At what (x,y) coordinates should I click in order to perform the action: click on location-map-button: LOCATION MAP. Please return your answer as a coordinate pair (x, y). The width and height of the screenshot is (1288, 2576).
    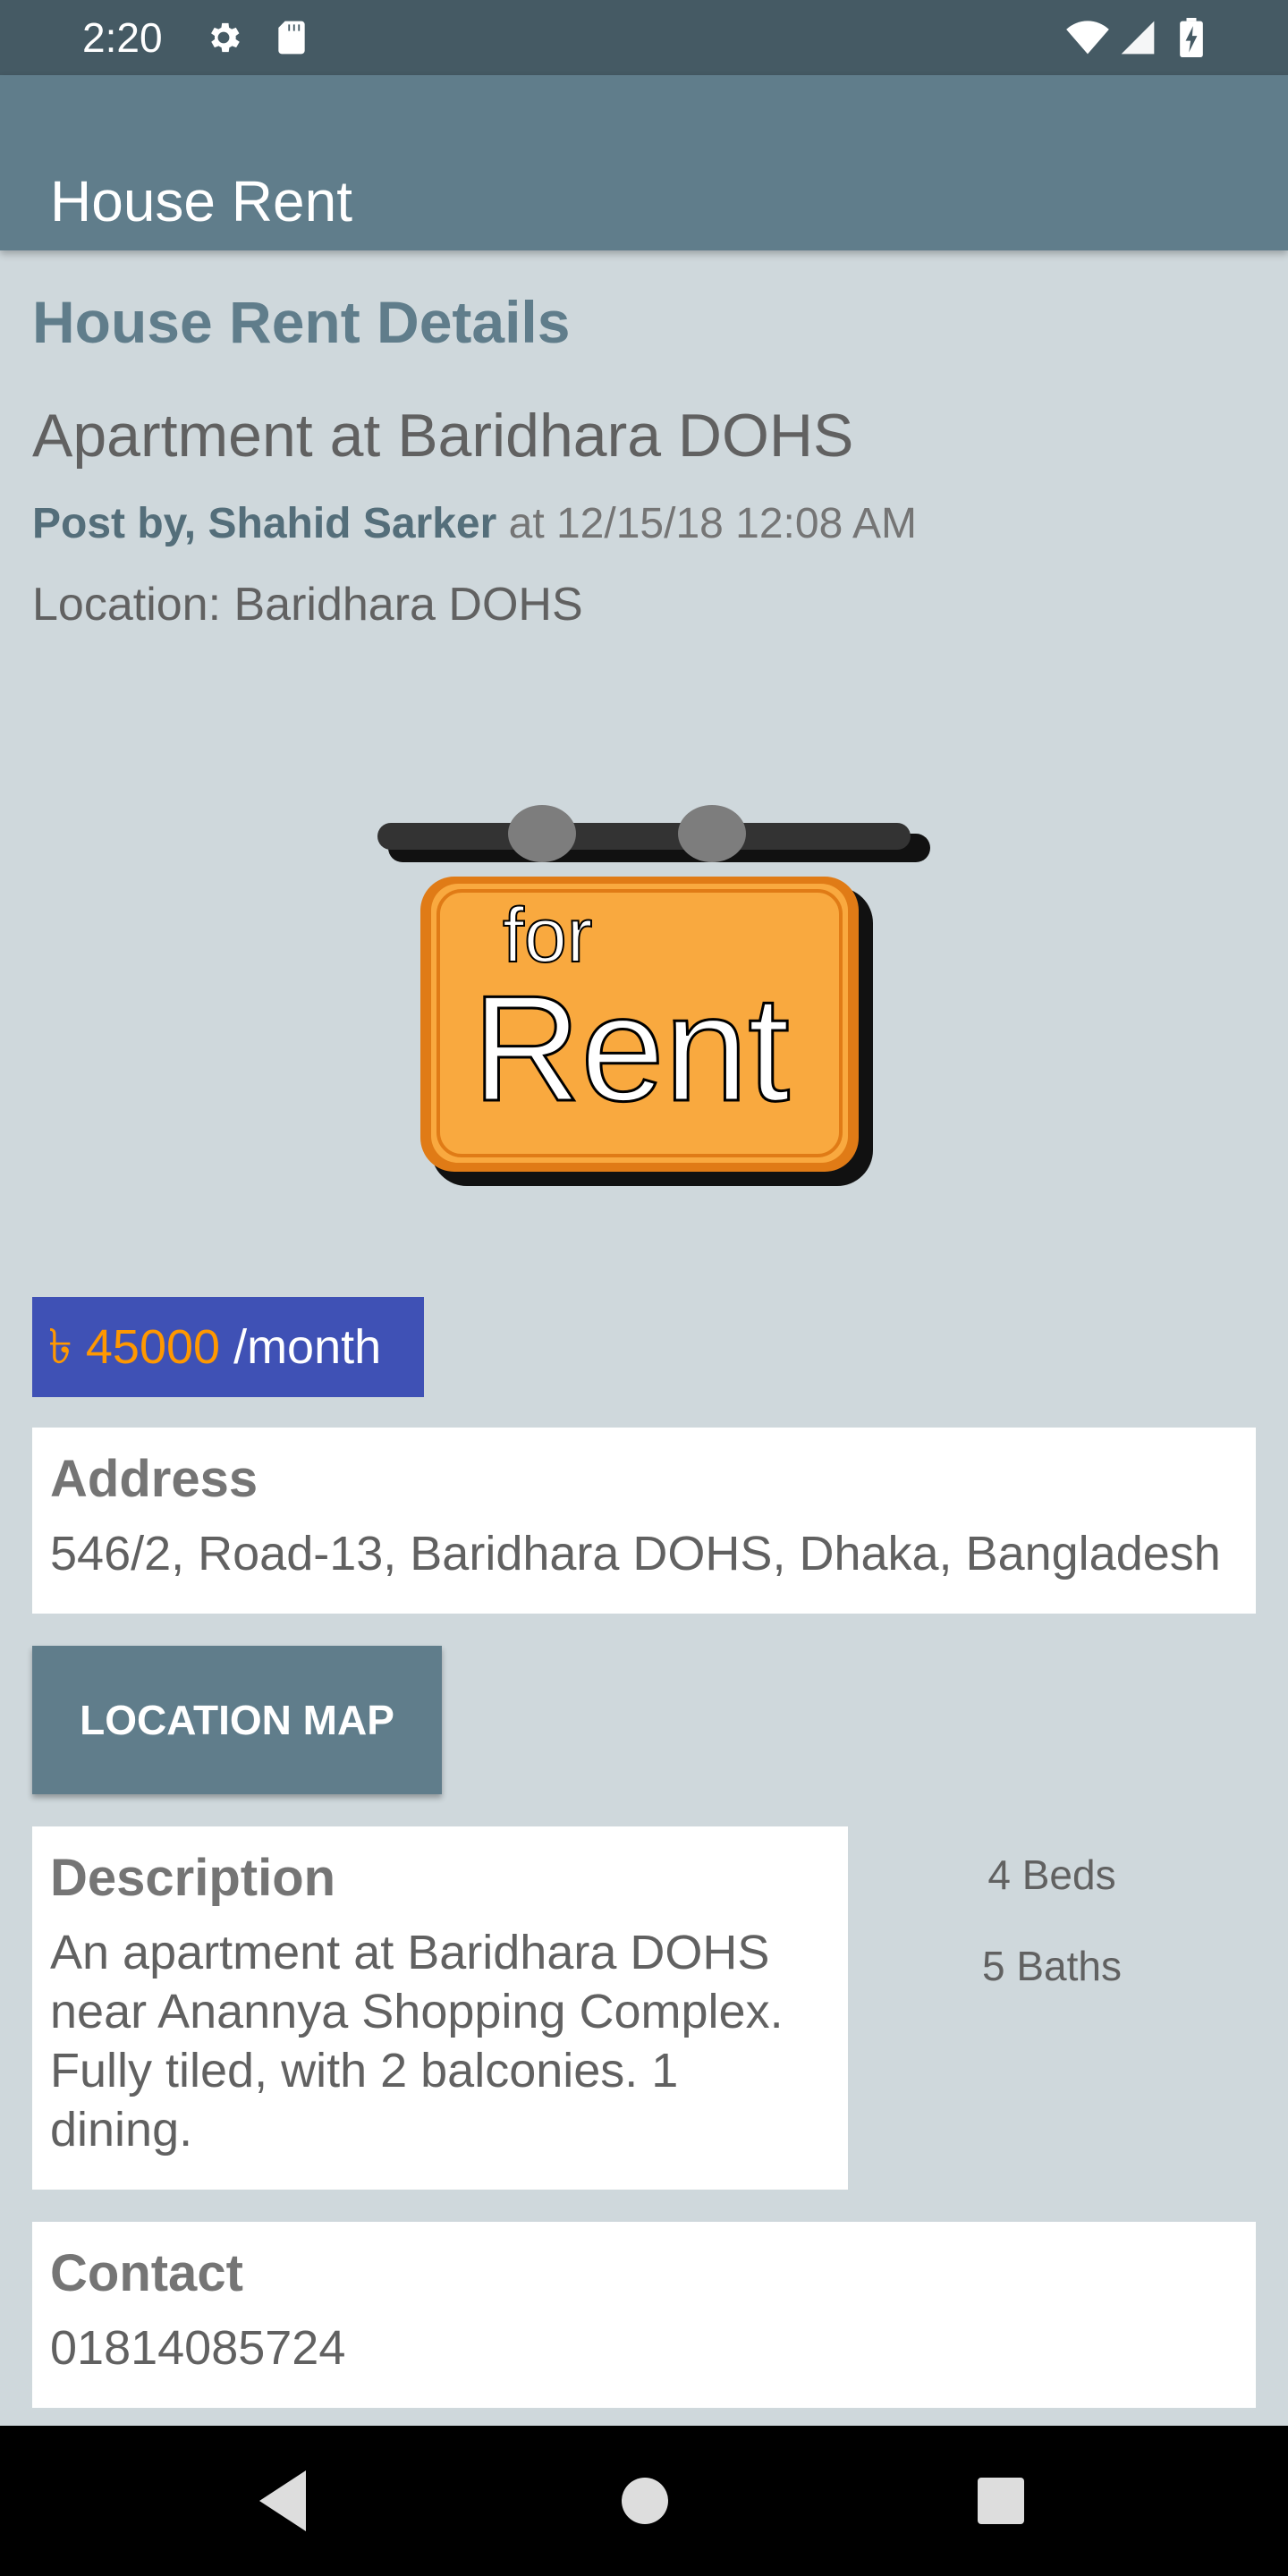
    Looking at the image, I should click on (237, 1720).